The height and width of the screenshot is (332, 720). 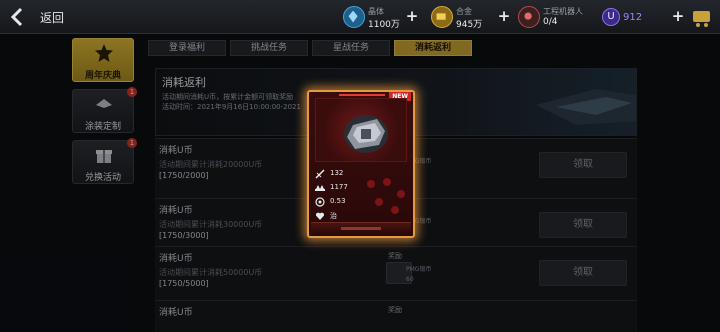 What do you see at coordinates (504, 17) in the screenshot?
I see `add-alloy-button: +` at bounding box center [504, 17].